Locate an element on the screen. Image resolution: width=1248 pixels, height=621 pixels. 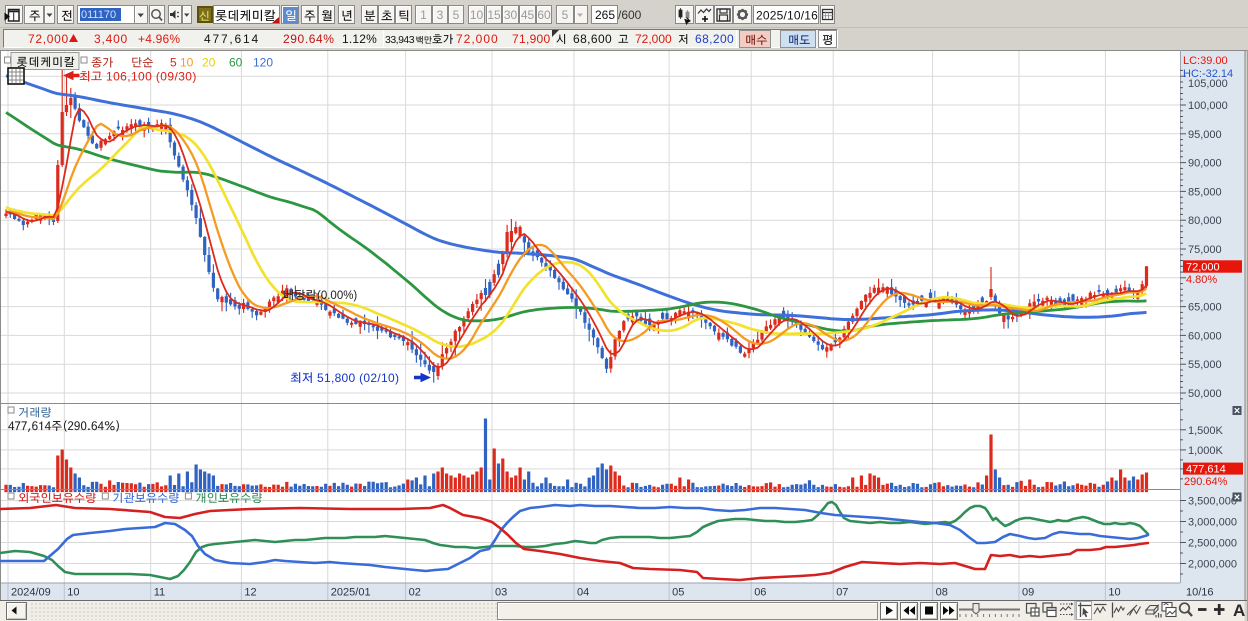
svg-text: 30 is located at coordinates (511, 15).